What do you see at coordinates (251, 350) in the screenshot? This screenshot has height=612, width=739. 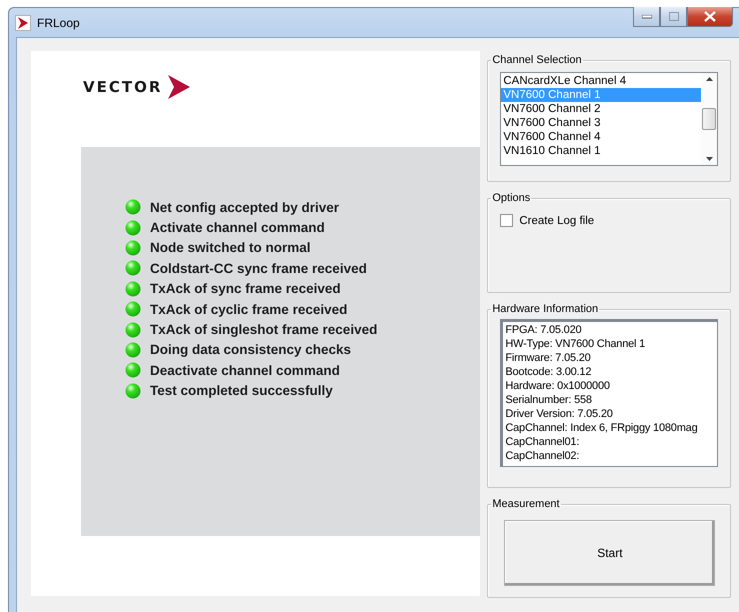 I see `status-text: Doing data consistency checks` at bounding box center [251, 350].